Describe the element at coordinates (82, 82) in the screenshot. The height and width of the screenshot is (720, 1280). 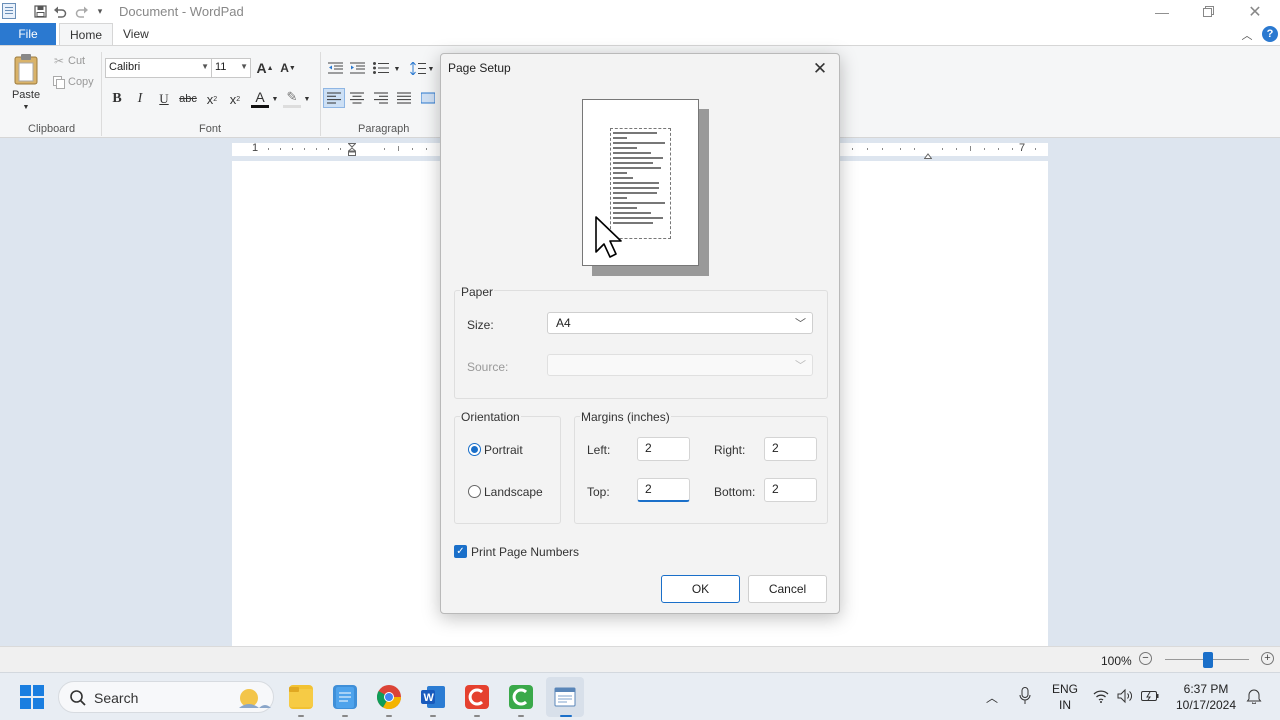
I see `copy-button: Copy` at that location.